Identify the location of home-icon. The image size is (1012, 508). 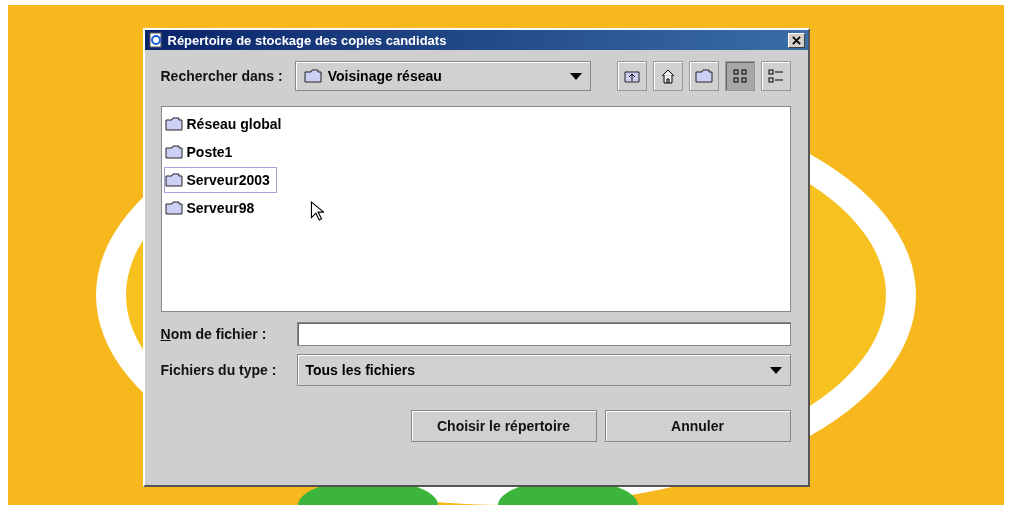
(667, 76).